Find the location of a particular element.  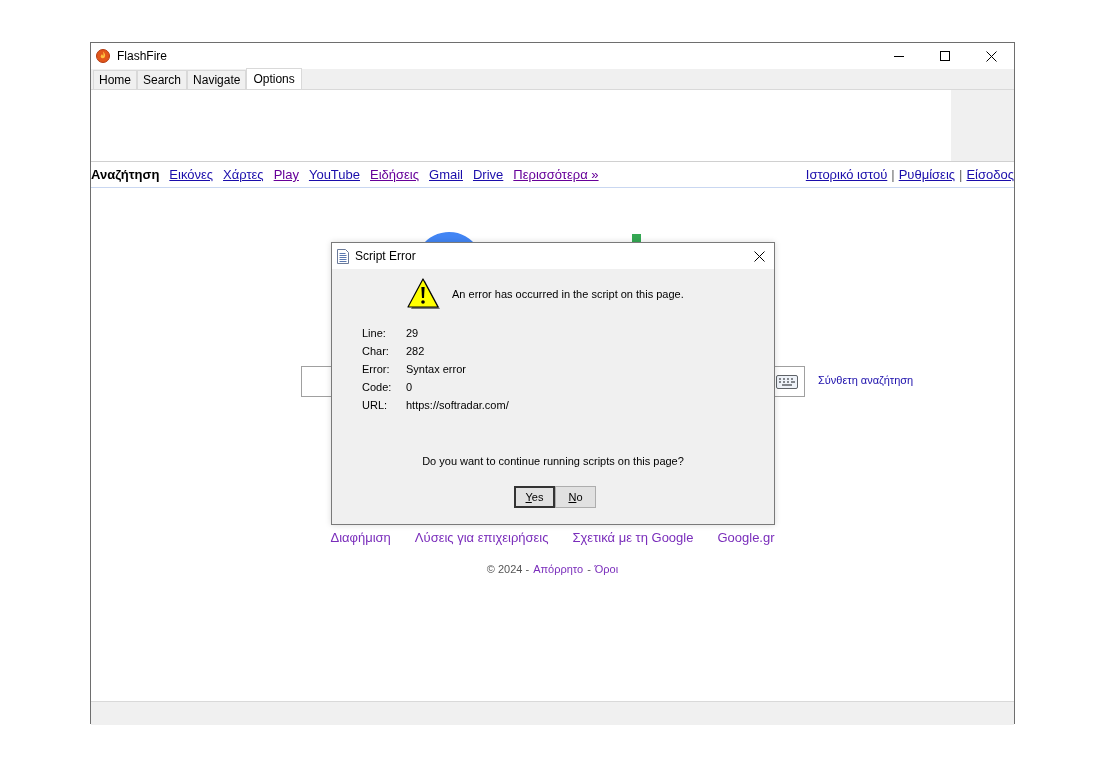

detail-label: URL: is located at coordinates (375, 405).